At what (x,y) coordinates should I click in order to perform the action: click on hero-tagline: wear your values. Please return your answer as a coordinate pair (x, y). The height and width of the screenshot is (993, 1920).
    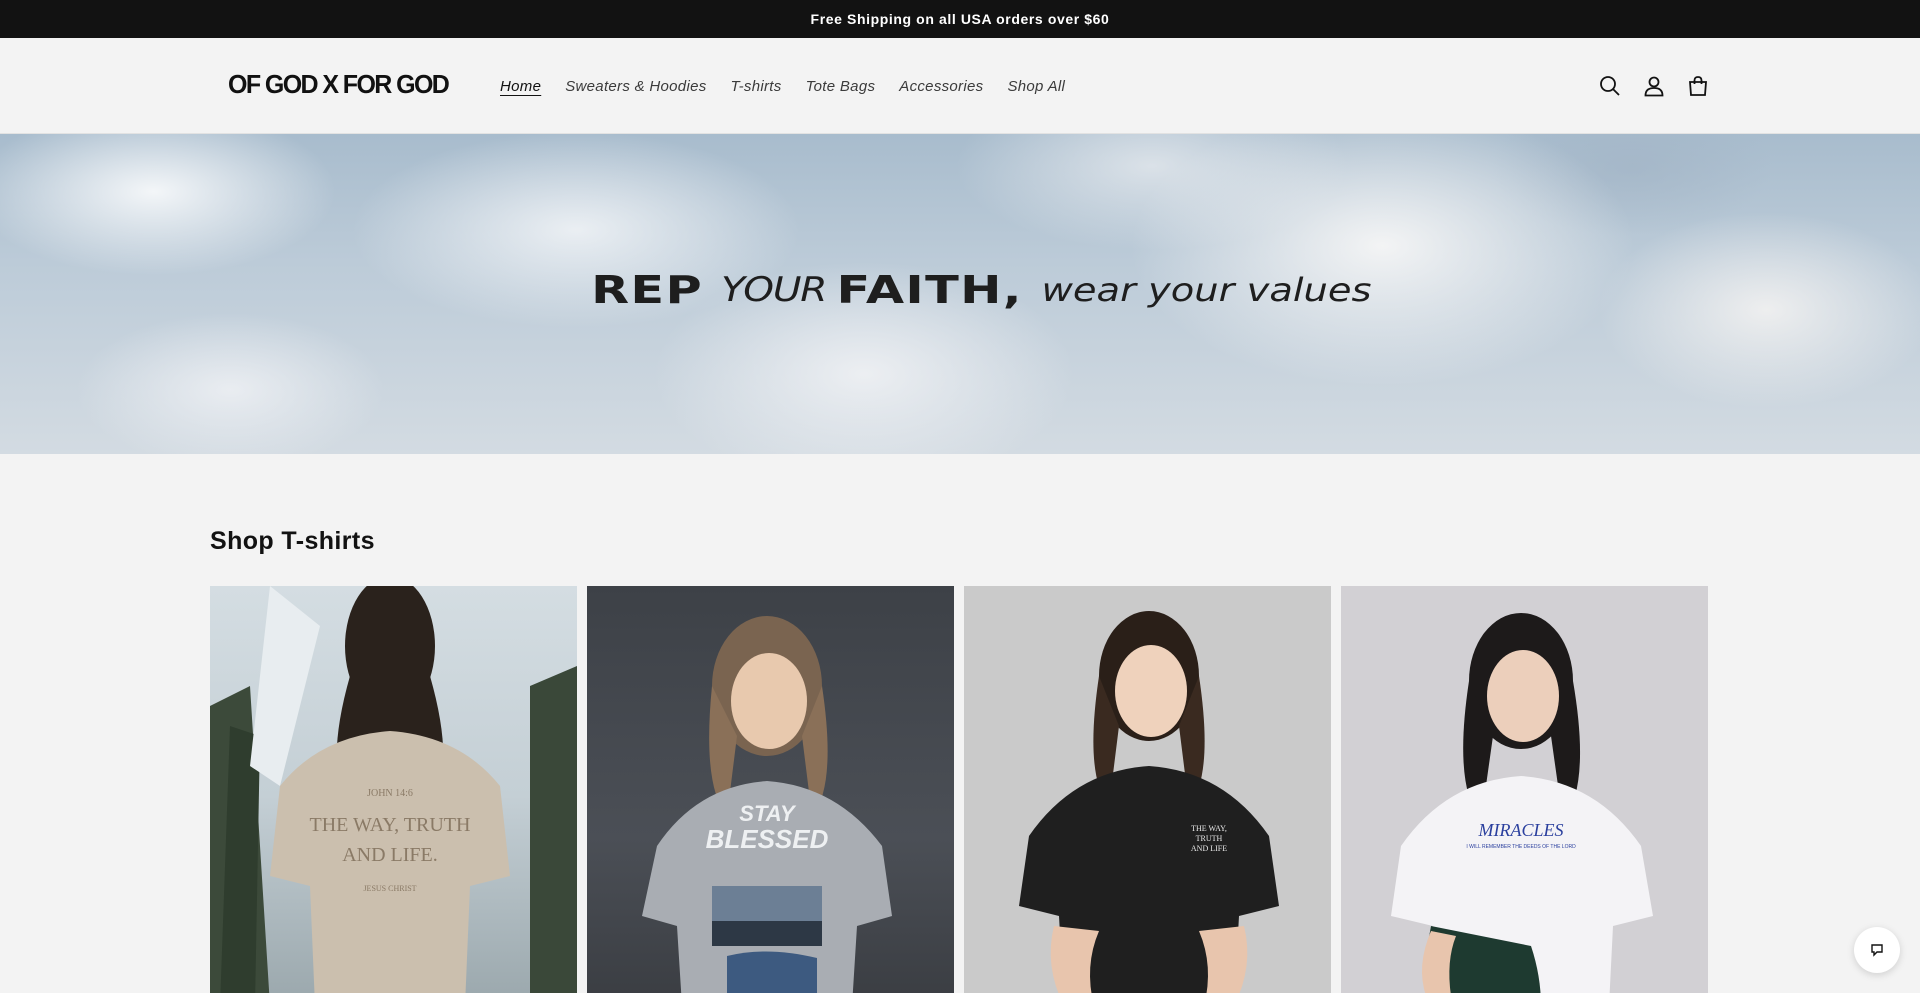
    Looking at the image, I should click on (1206, 290).